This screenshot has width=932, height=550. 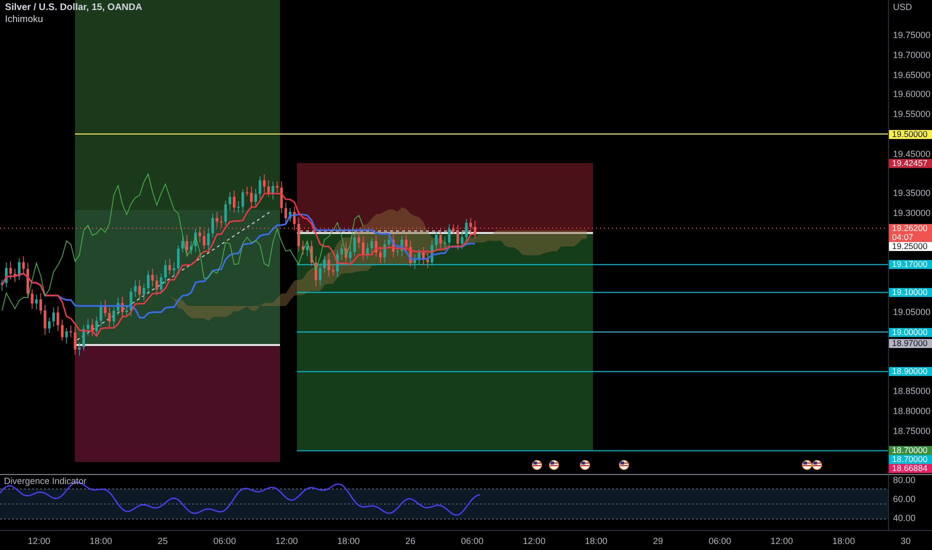 What do you see at coordinates (912, 213) in the screenshot?
I see `price-tick: 19.30000` at bounding box center [912, 213].